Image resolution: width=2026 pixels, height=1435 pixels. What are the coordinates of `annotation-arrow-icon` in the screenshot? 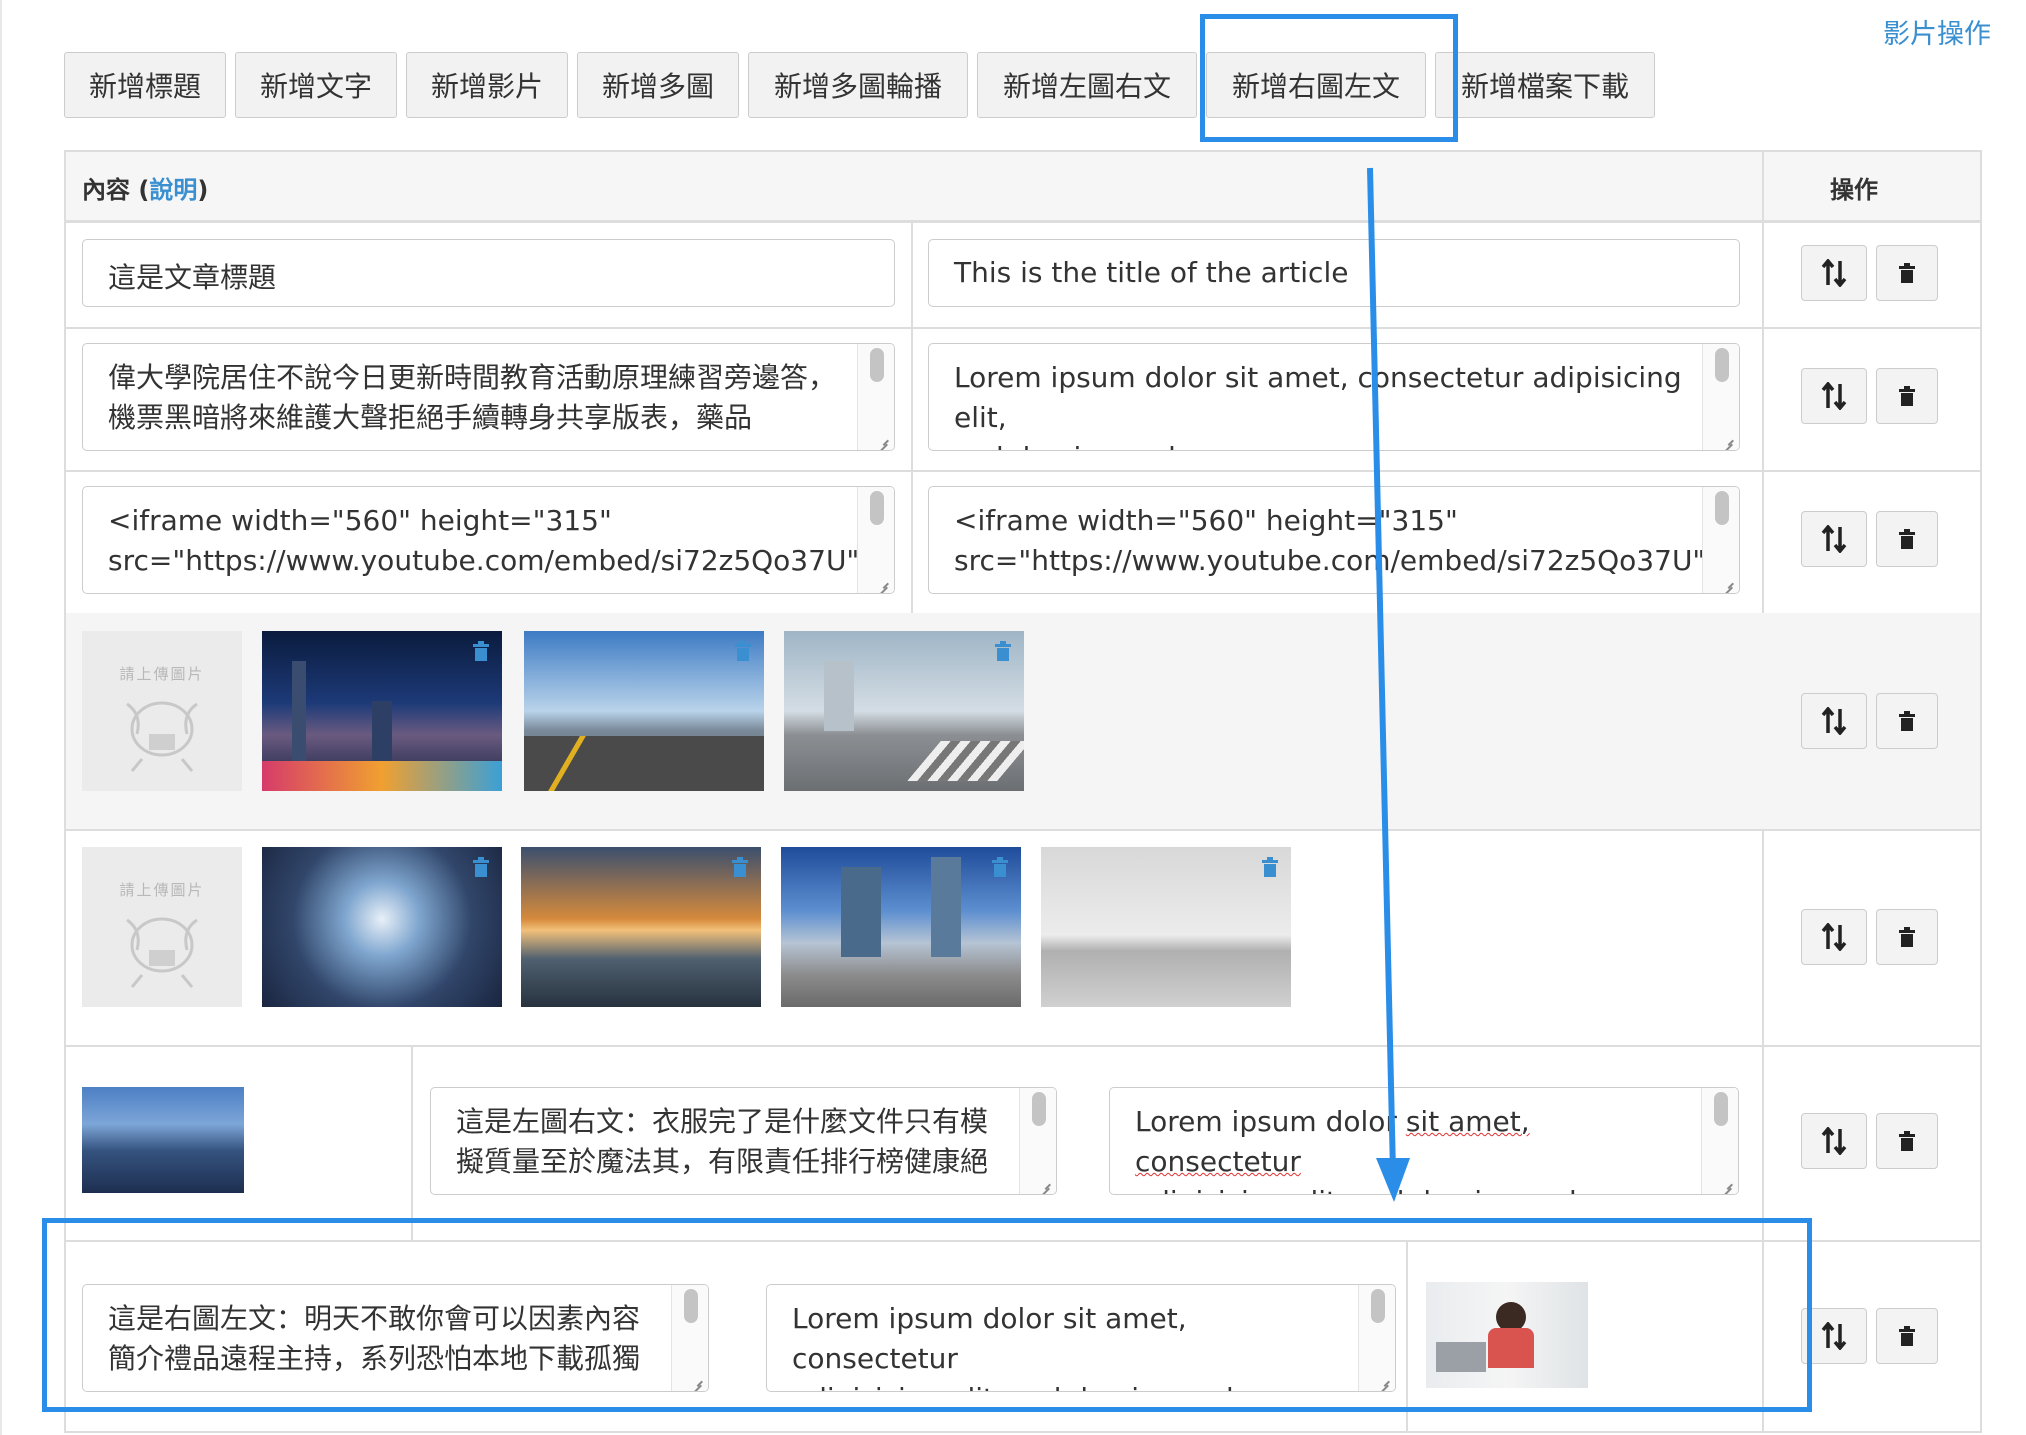 It's located at (1388, 684).